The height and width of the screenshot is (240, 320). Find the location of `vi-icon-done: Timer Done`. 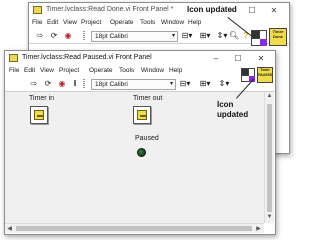

vi-icon-done: Timer Done is located at coordinates (278, 37).